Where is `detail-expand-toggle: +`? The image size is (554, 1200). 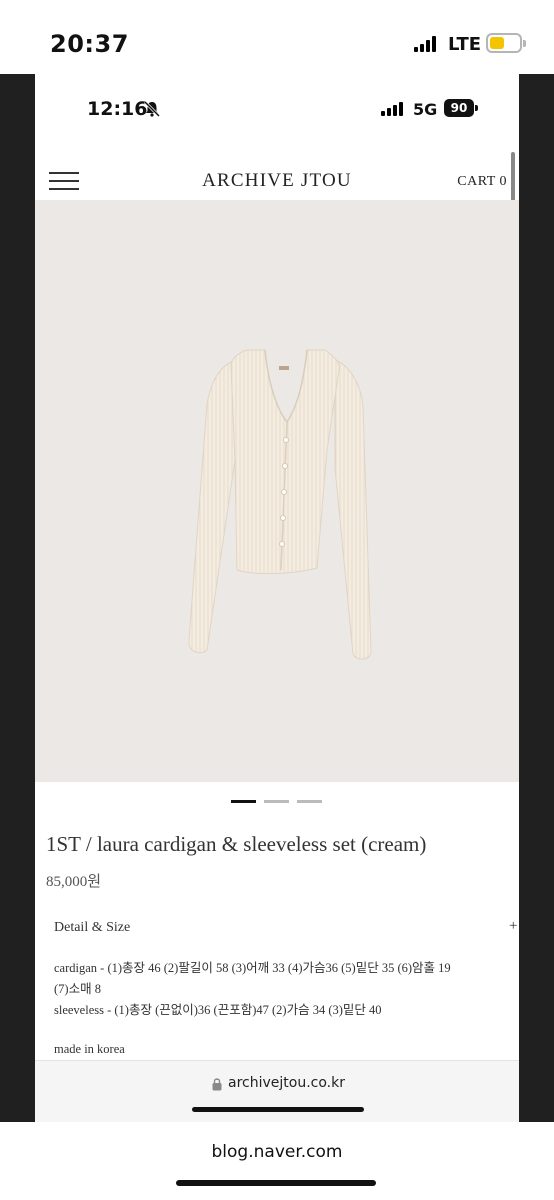 detail-expand-toggle: + is located at coordinates (513, 926).